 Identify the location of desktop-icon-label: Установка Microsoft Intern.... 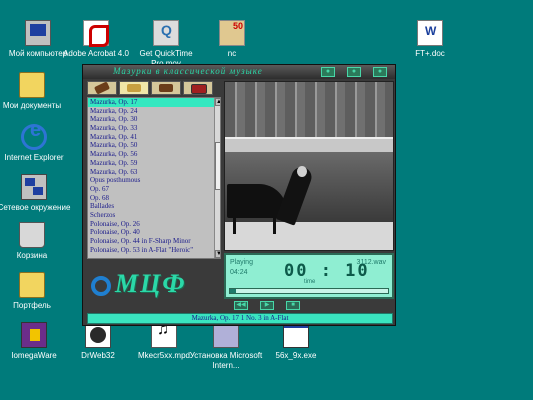
(226, 360).